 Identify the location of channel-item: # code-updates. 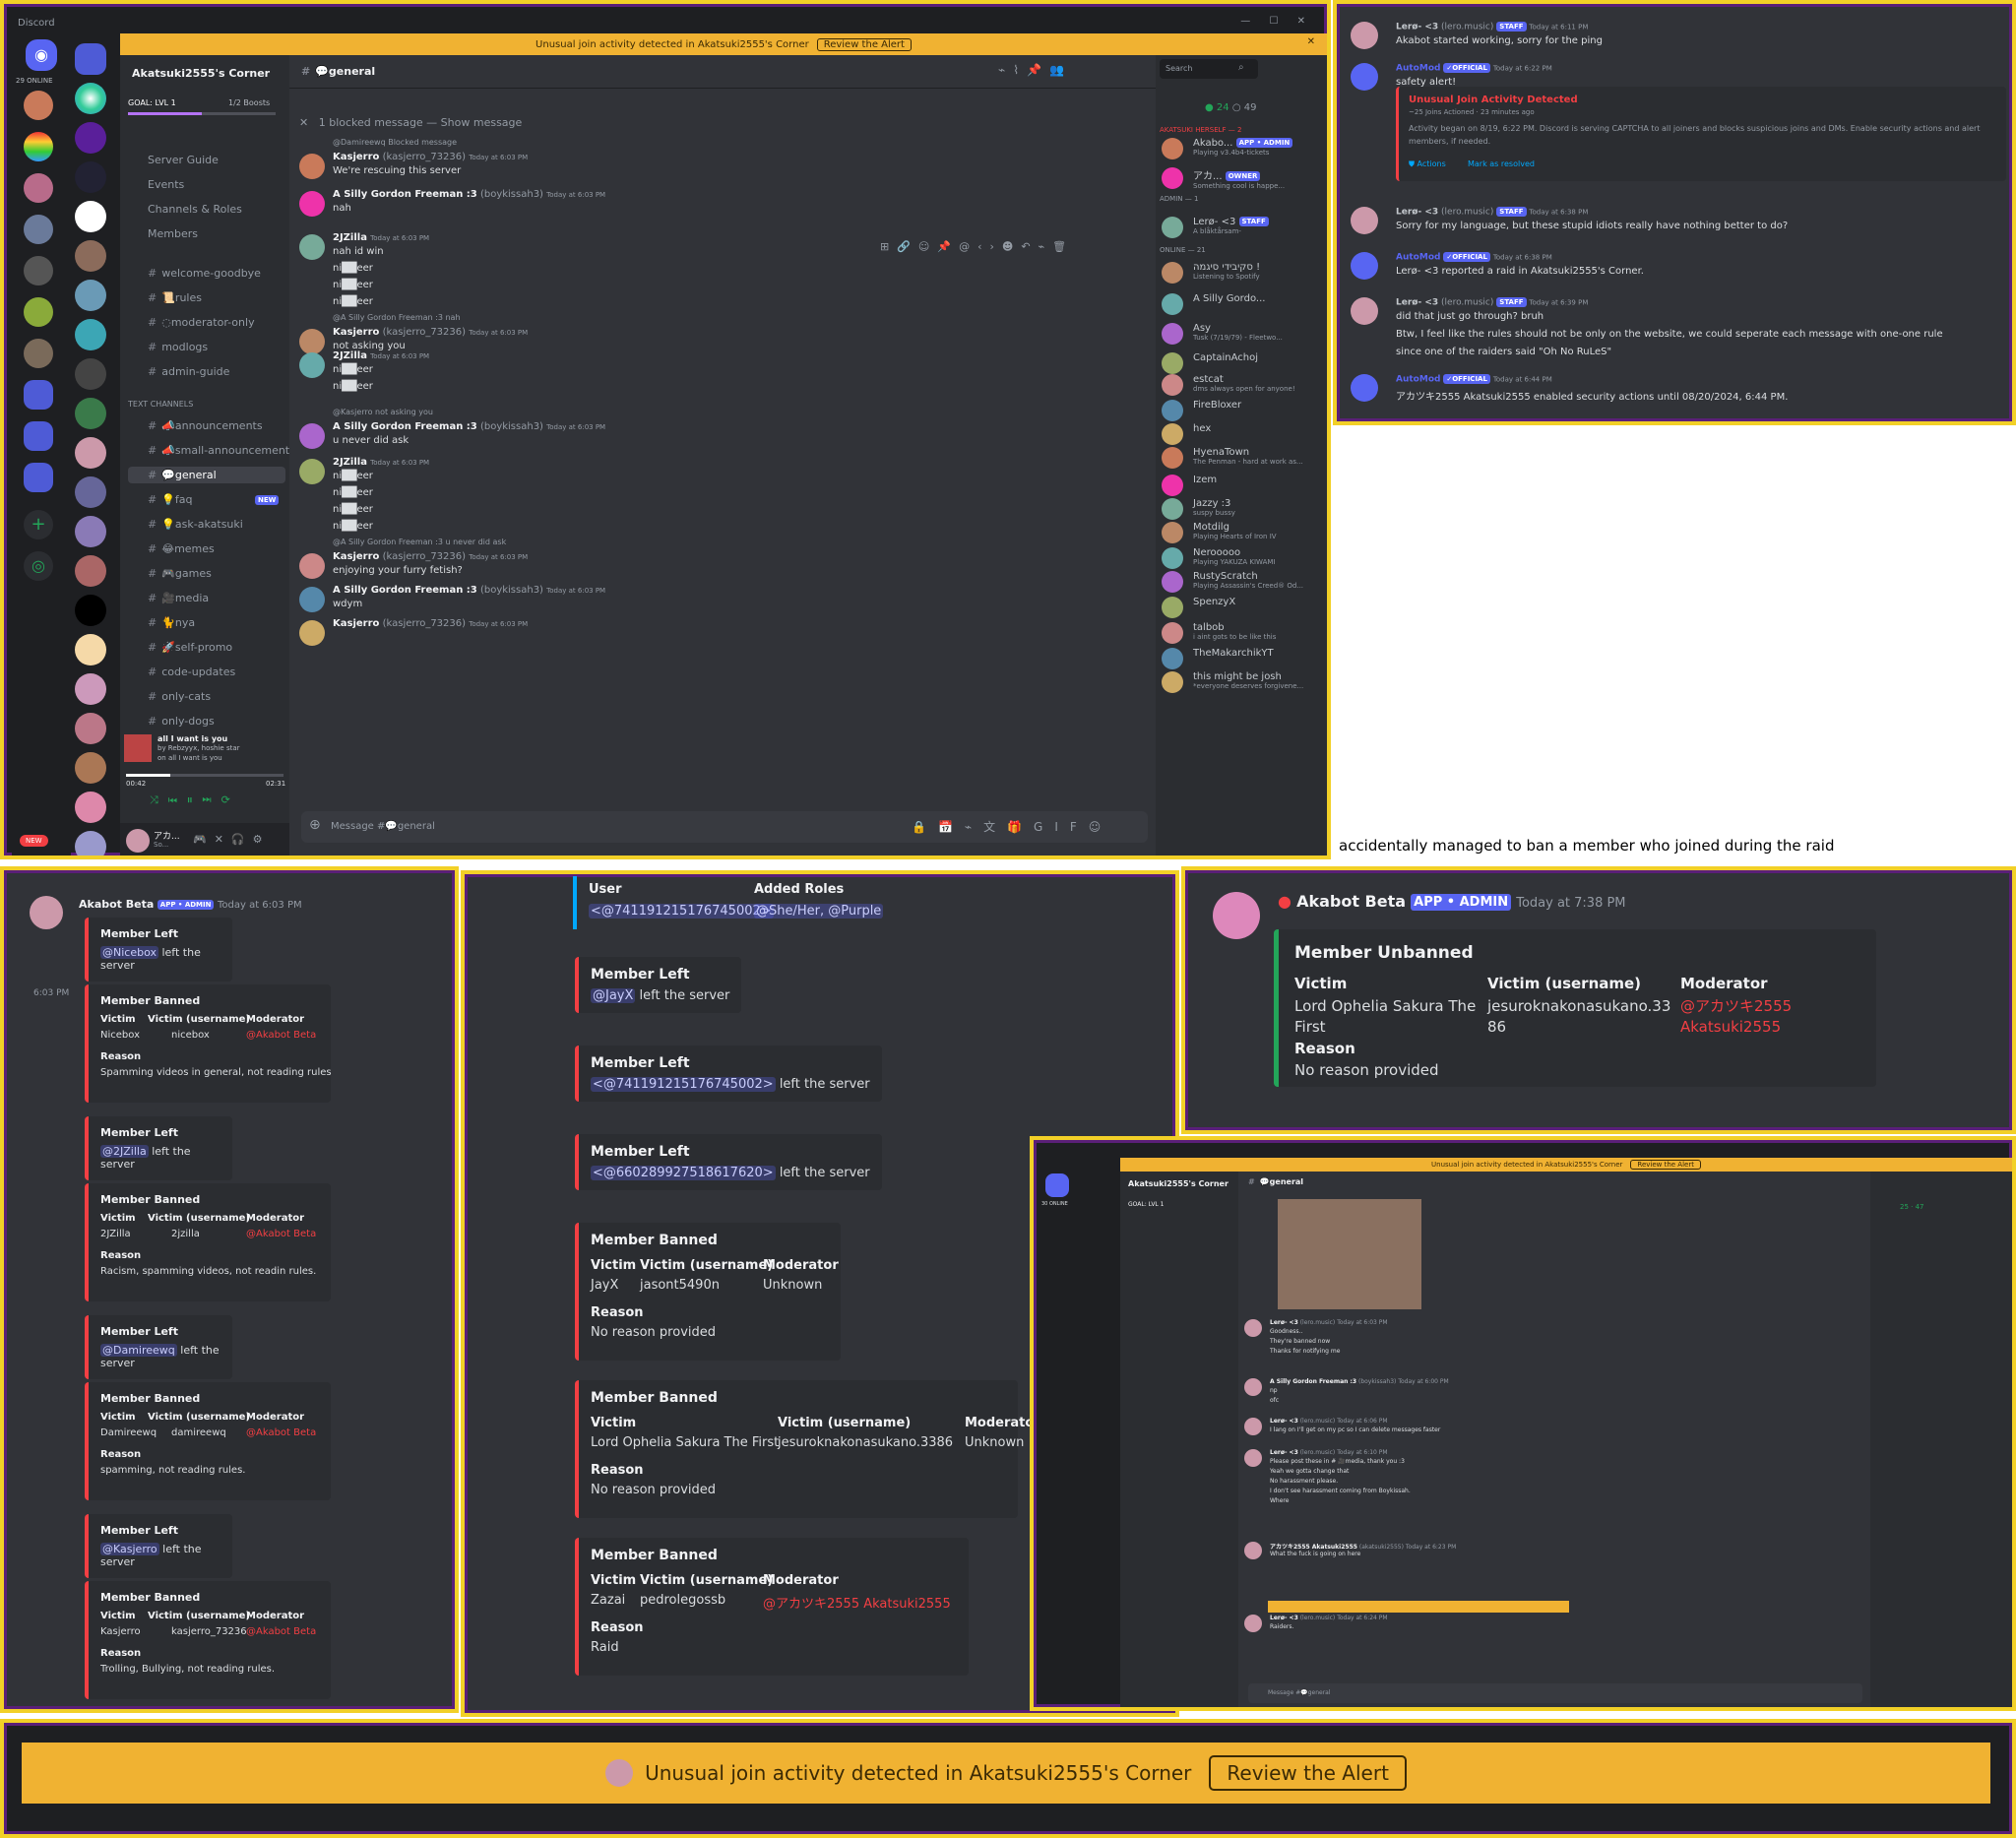
(191, 671).